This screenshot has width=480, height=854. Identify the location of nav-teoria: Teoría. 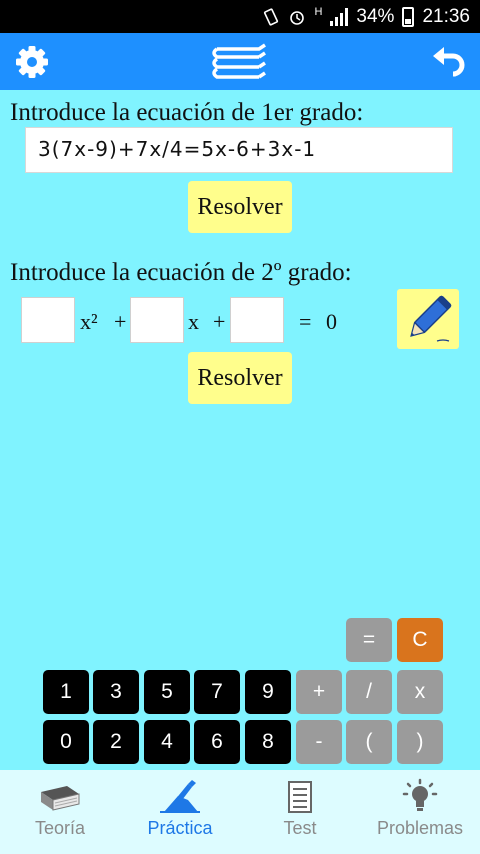
(60, 812).